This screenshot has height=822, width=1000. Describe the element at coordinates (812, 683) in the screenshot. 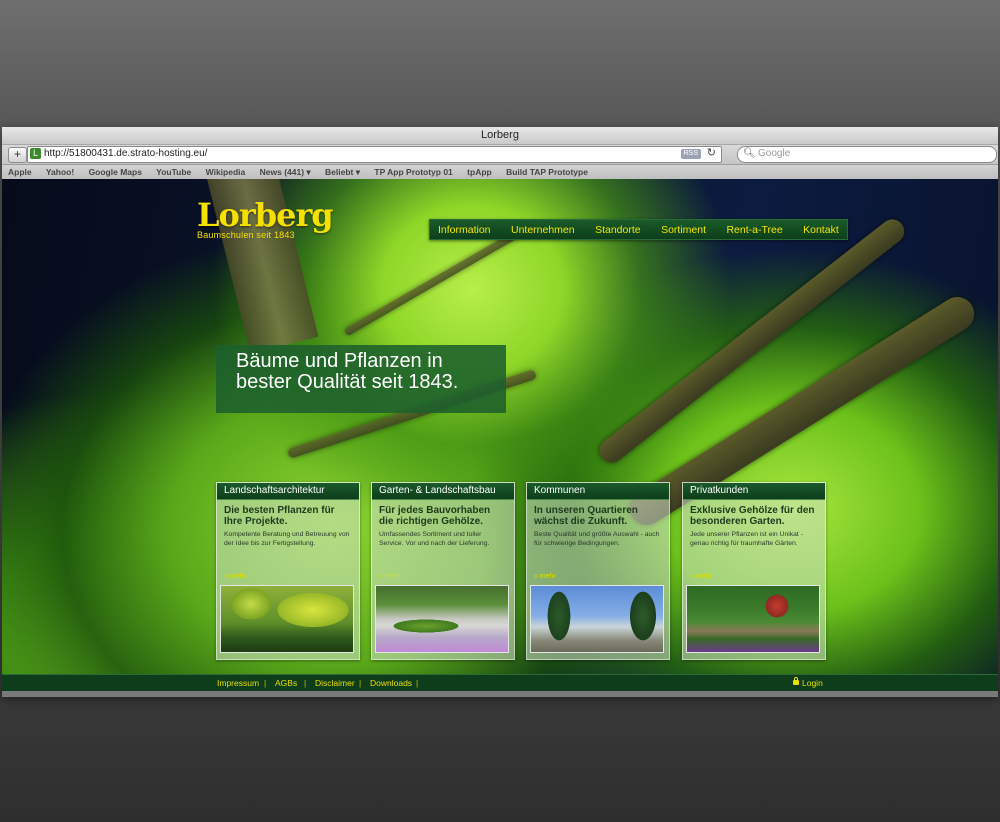

I see `footer-login-link: Login` at that location.